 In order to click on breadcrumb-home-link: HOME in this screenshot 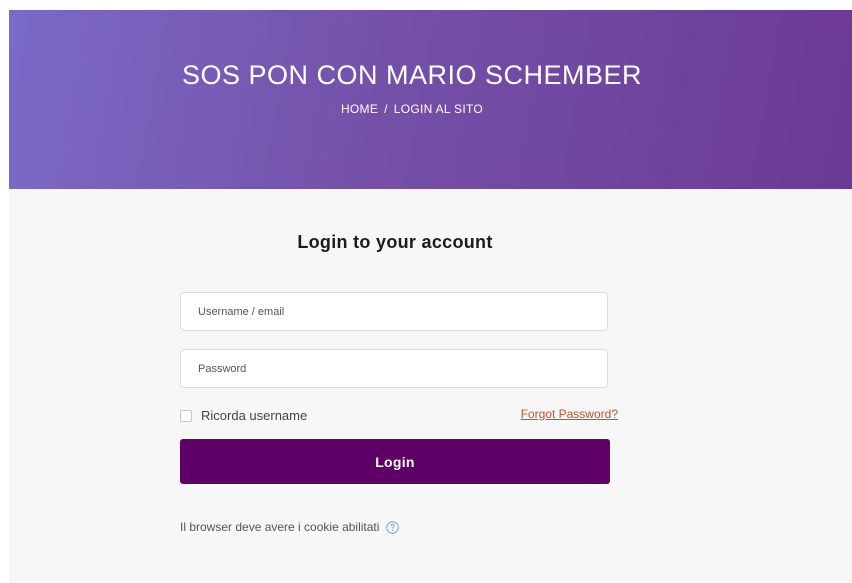, I will do `click(359, 109)`.